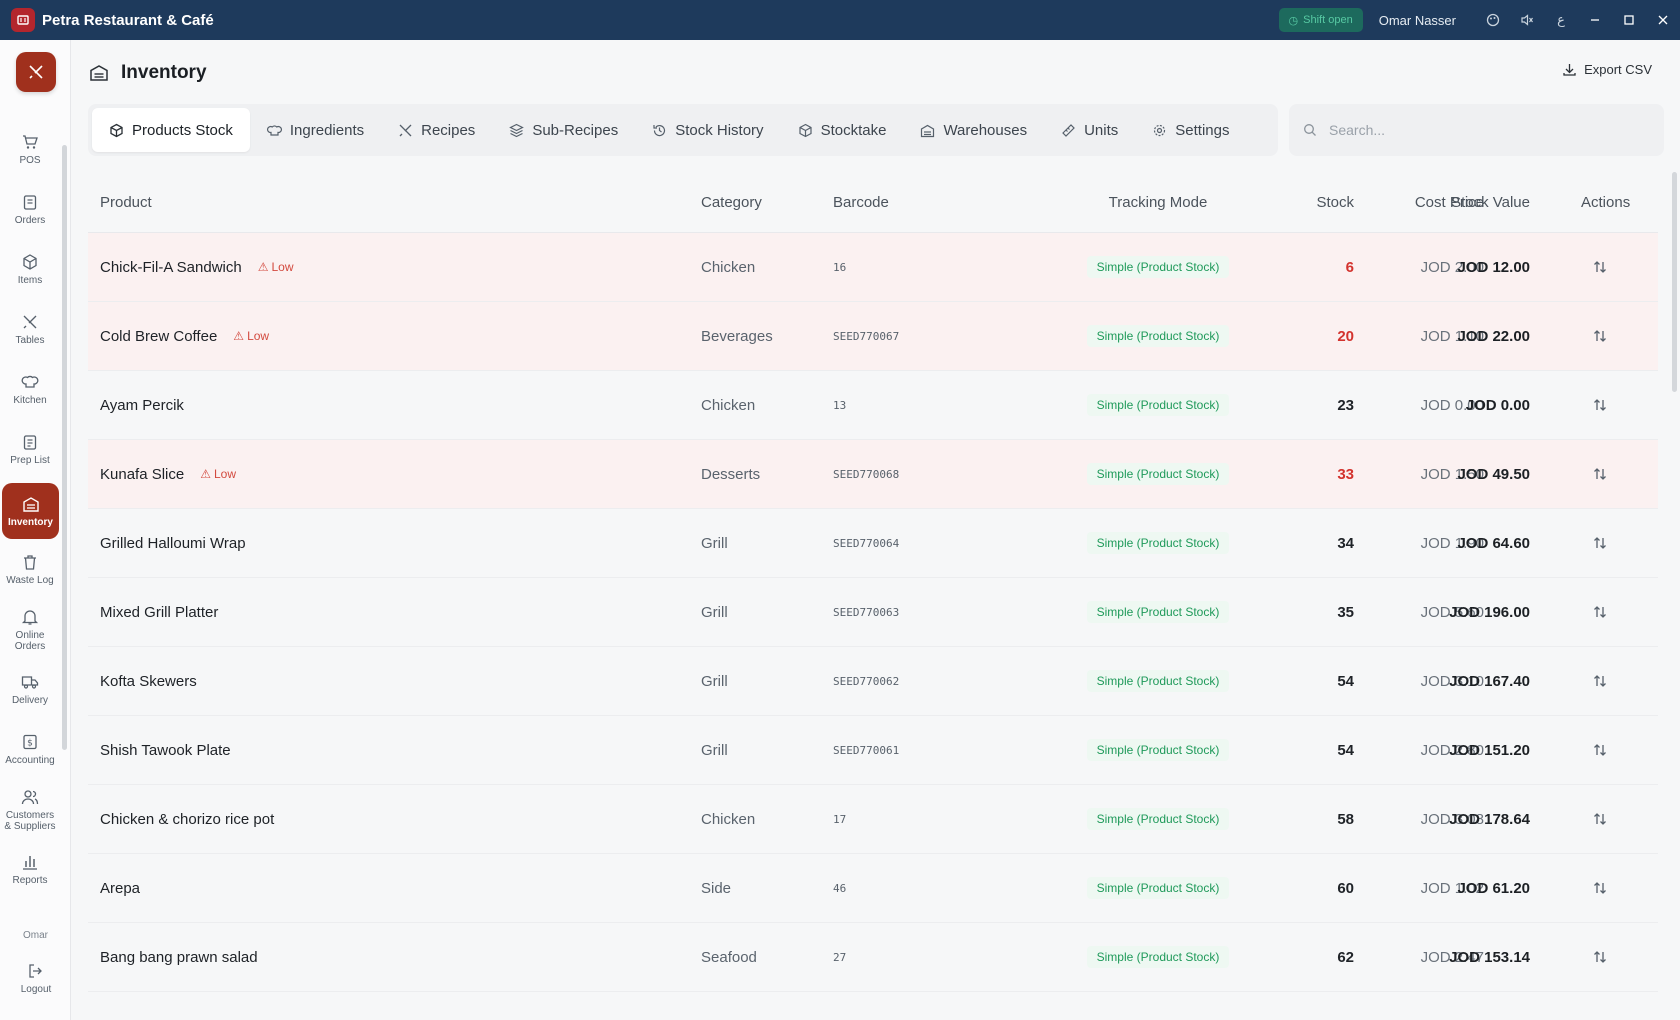 The width and height of the screenshot is (1680, 1020). Describe the element at coordinates (1607, 69) in the screenshot. I see `export-csv-button: Export CSV` at that location.